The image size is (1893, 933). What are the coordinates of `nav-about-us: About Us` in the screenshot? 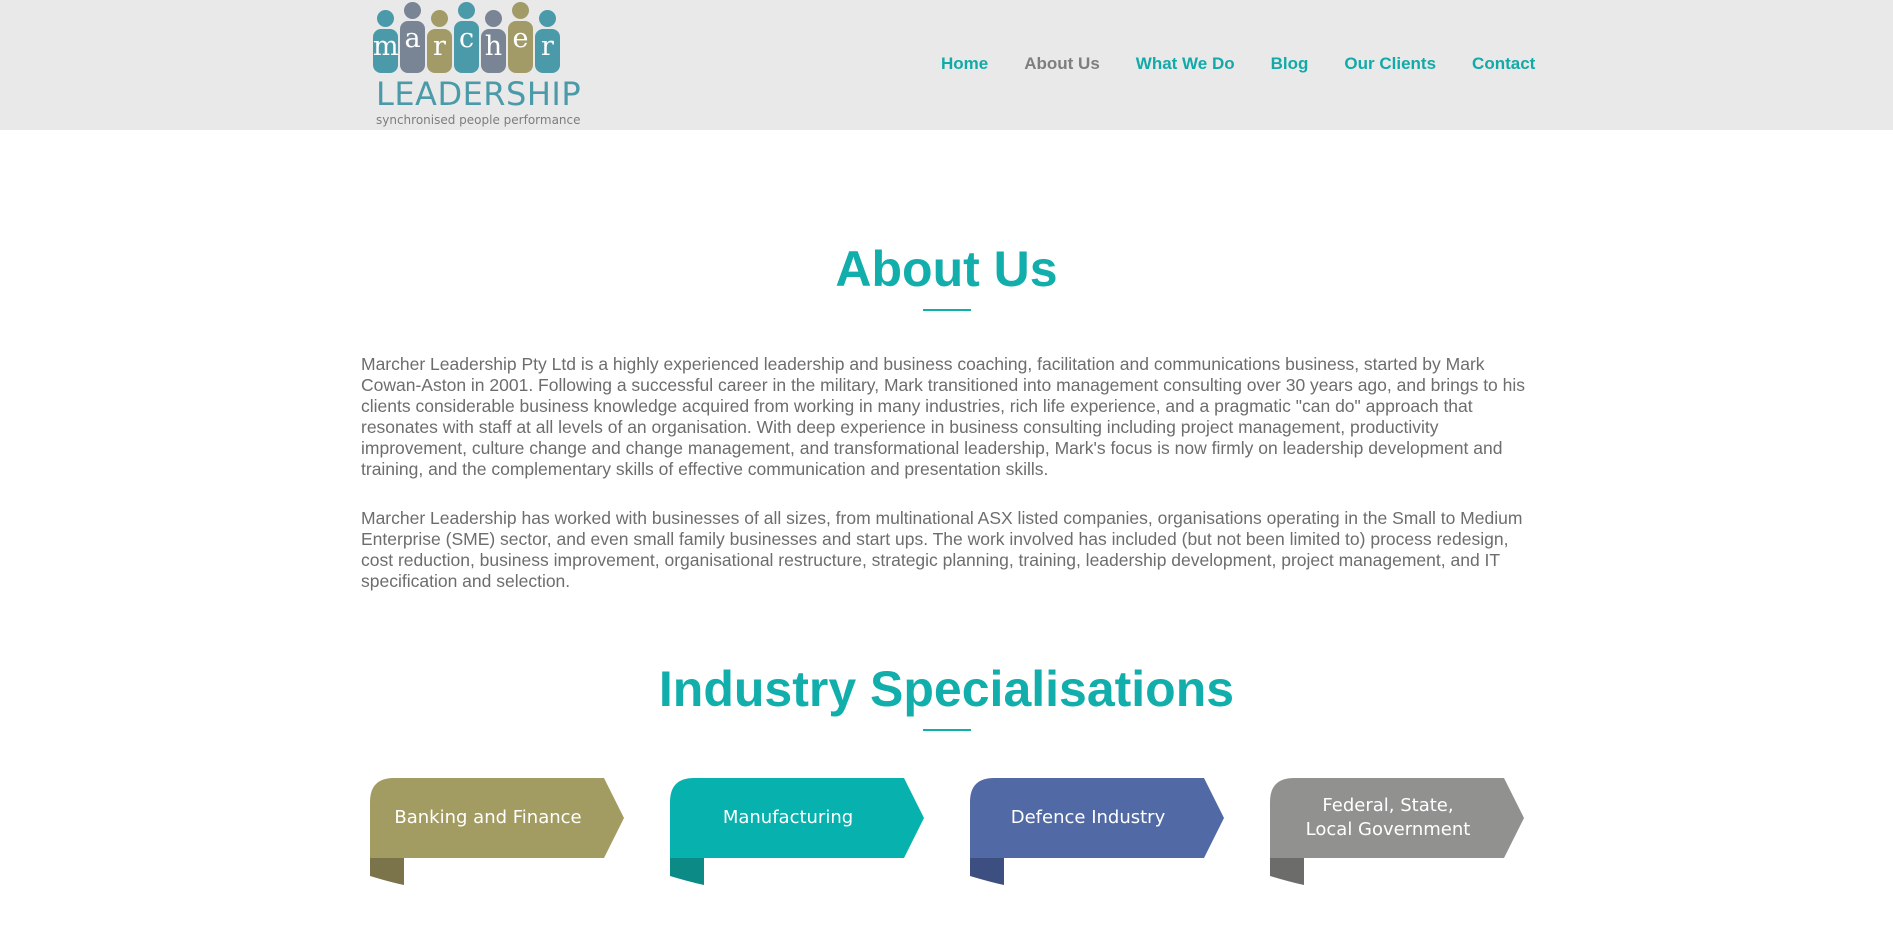 It's located at (1062, 65).